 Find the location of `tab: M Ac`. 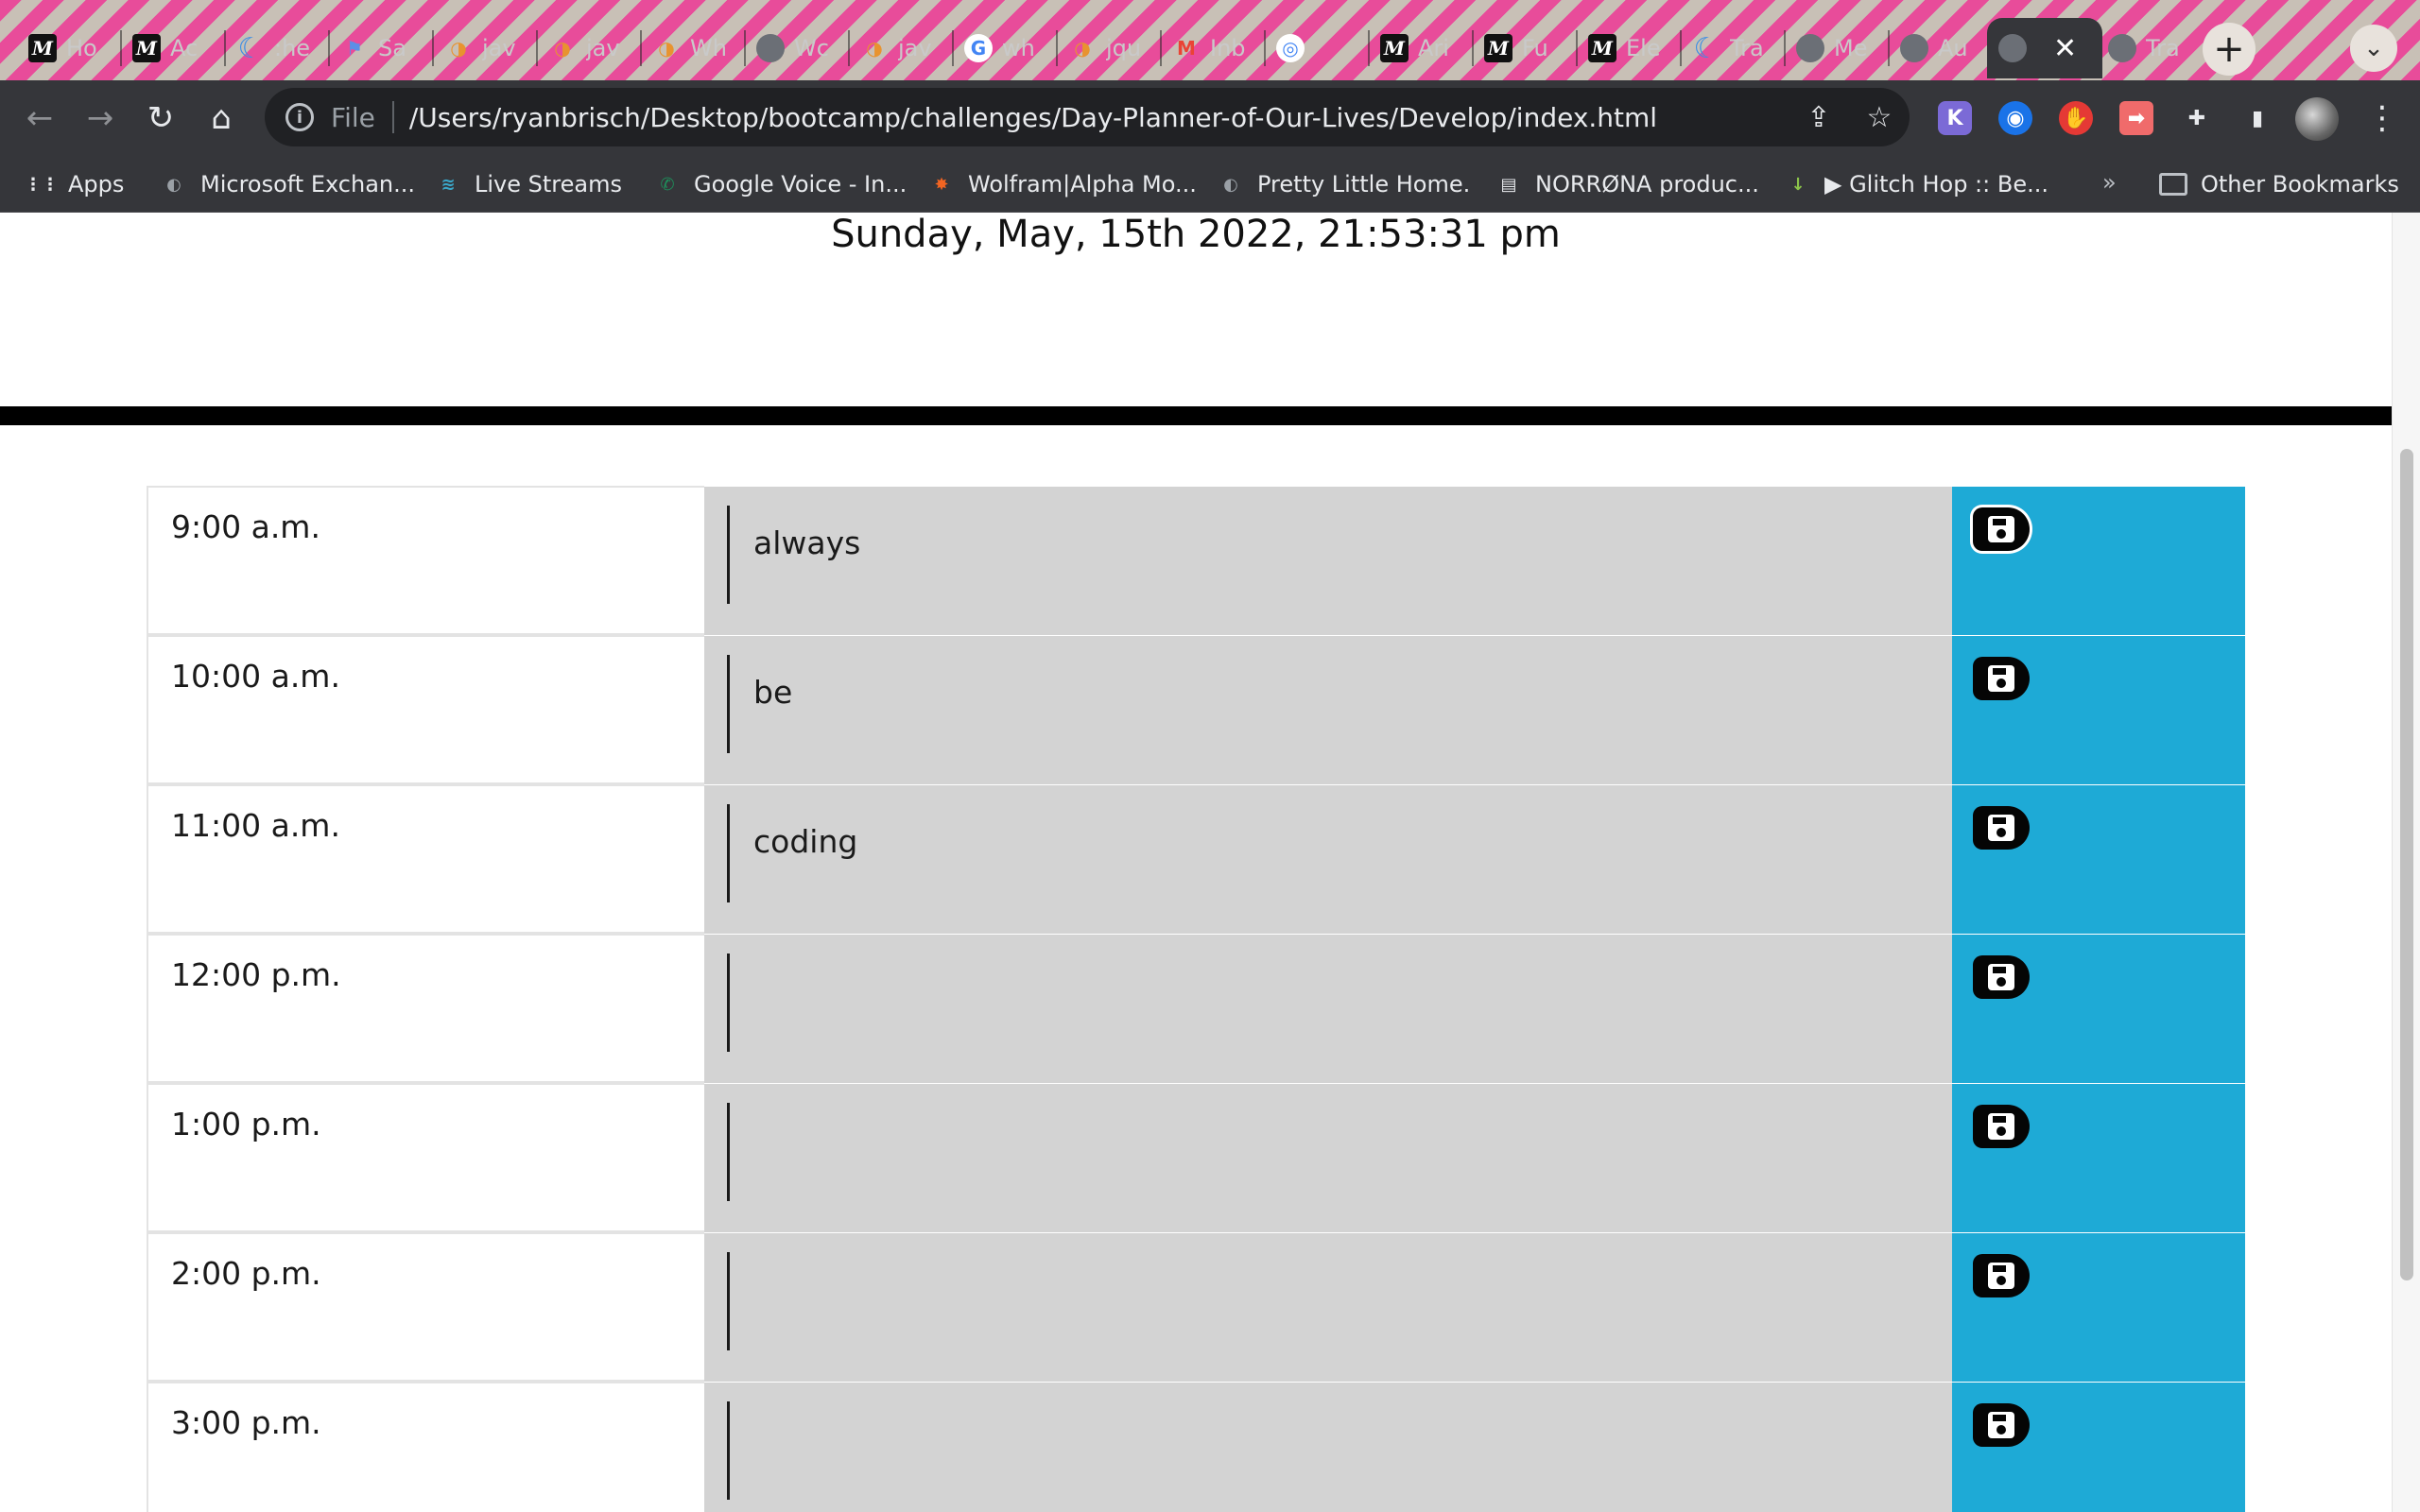

tab: M Ac is located at coordinates (173, 48).